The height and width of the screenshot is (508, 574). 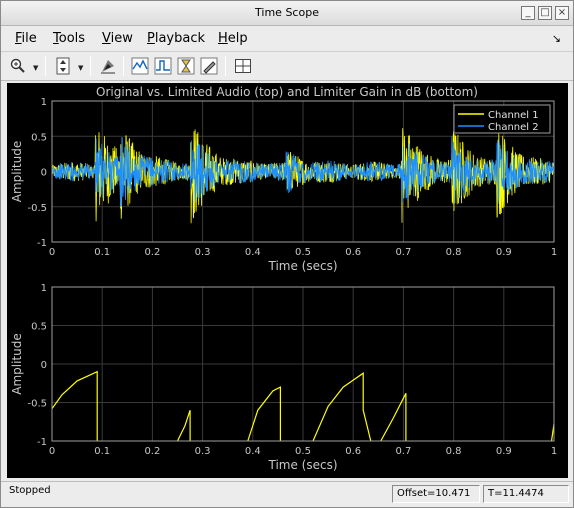 What do you see at coordinates (176, 38) in the screenshot?
I see `menu-playback: Playback` at bounding box center [176, 38].